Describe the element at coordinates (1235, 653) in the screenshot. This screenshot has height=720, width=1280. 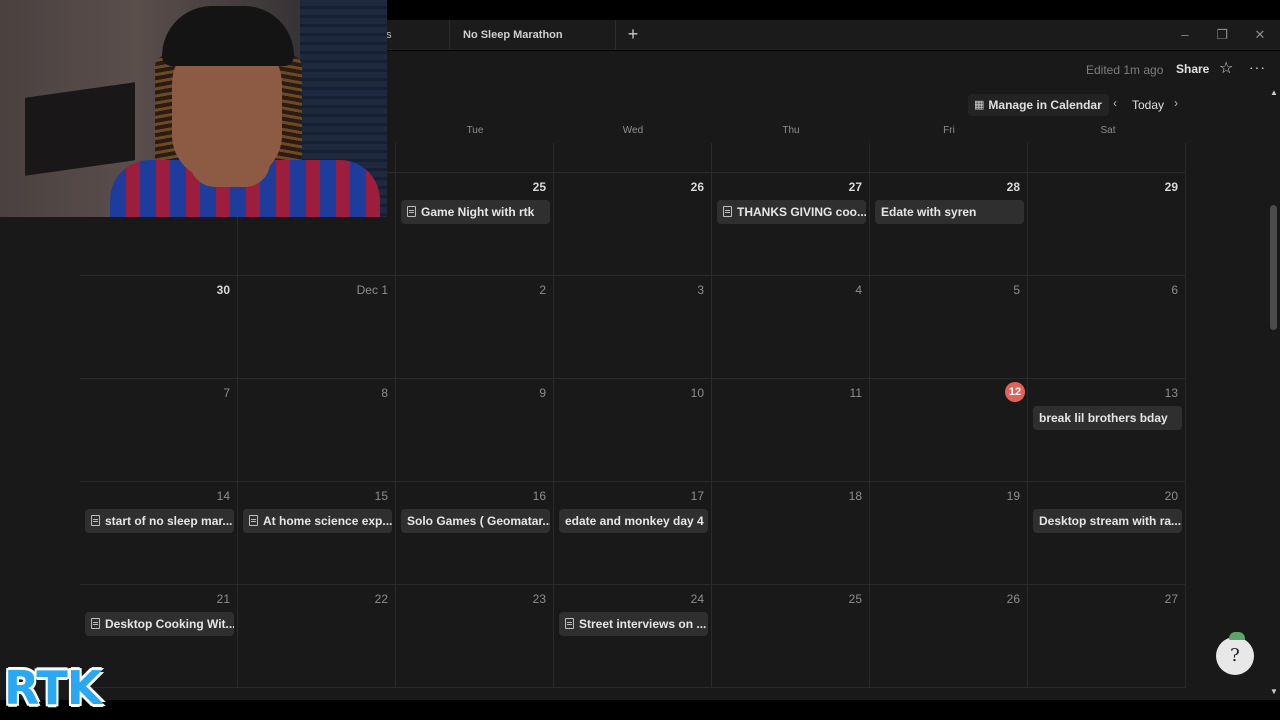
I see `help-icon: ?` at that location.